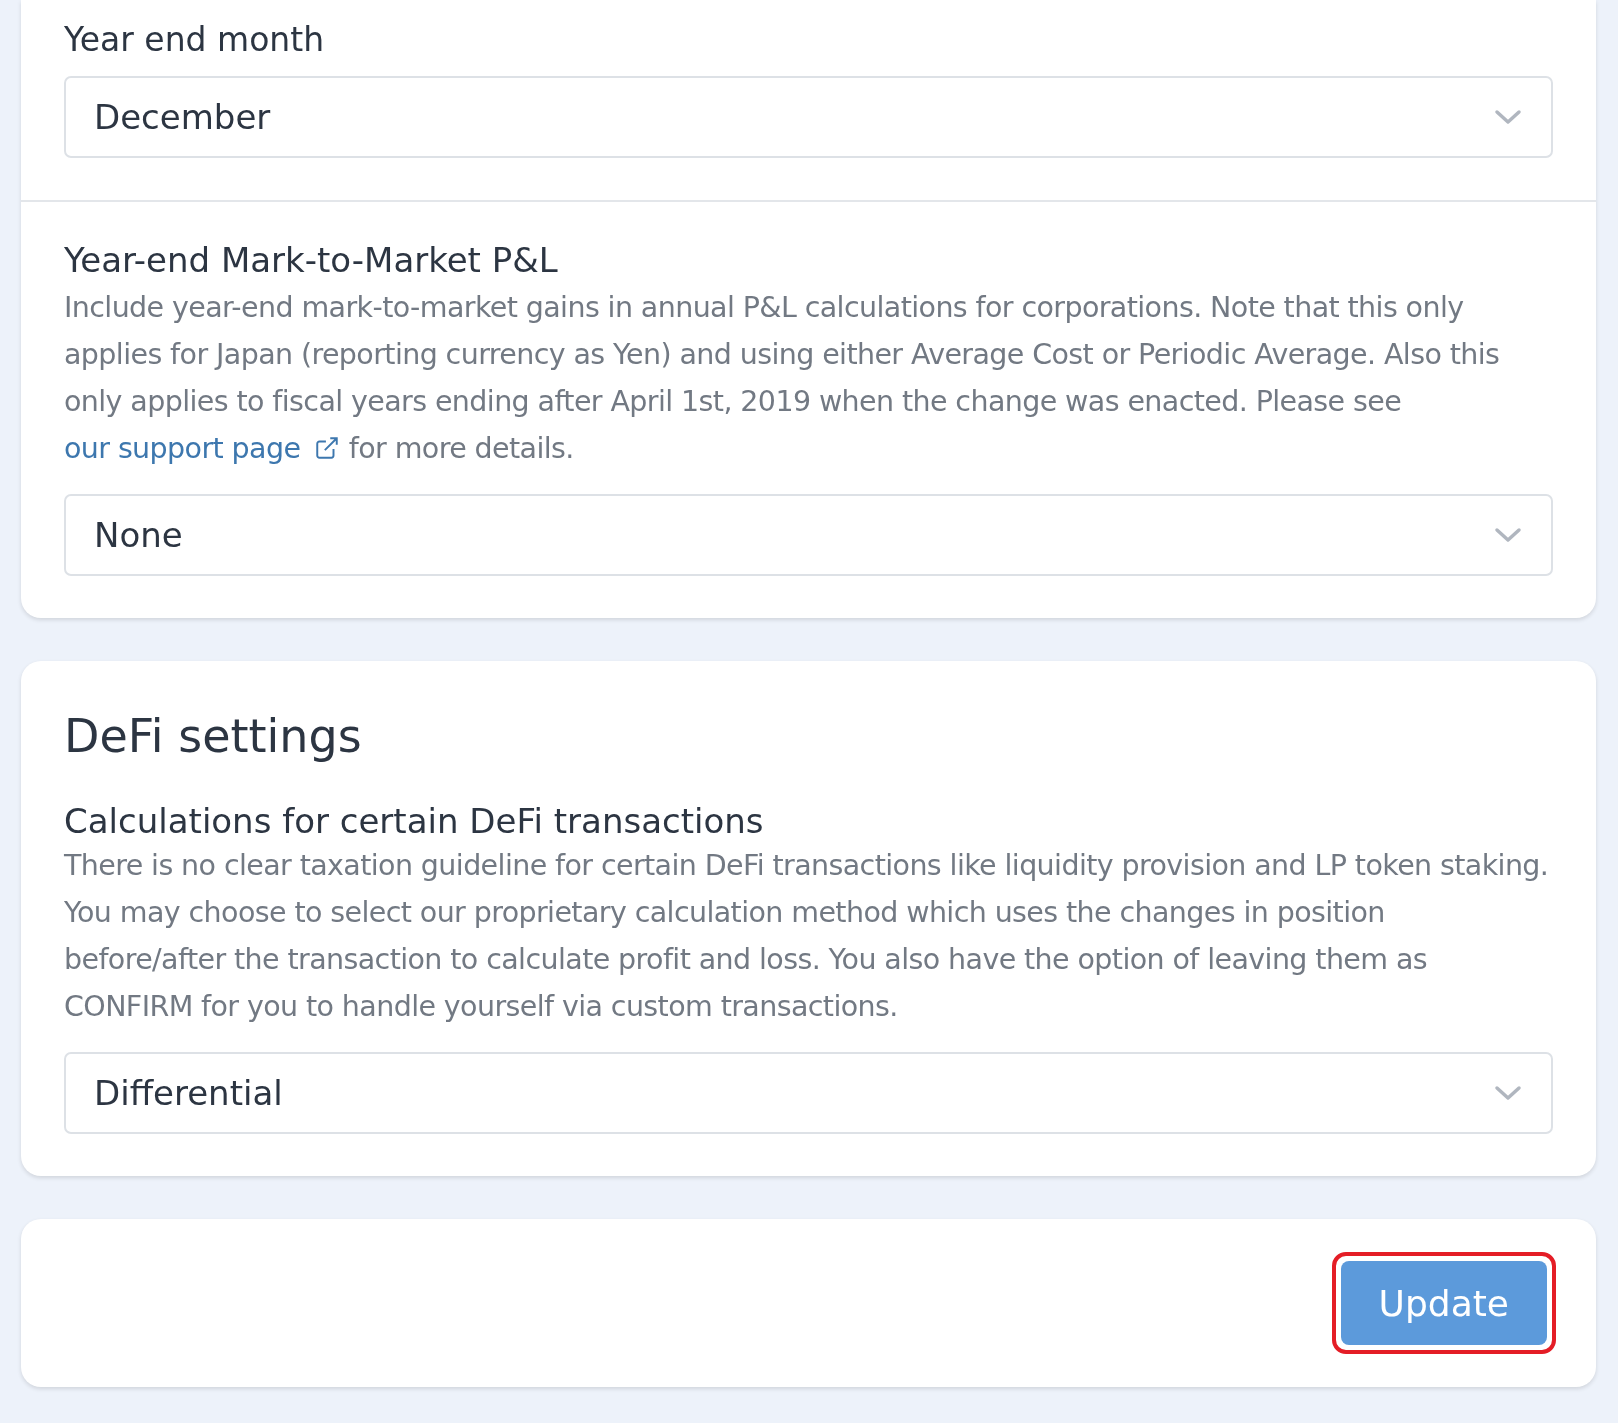 The image size is (1618, 1423). Describe the element at coordinates (808, 116) in the screenshot. I see `dropdown-select: December` at that location.